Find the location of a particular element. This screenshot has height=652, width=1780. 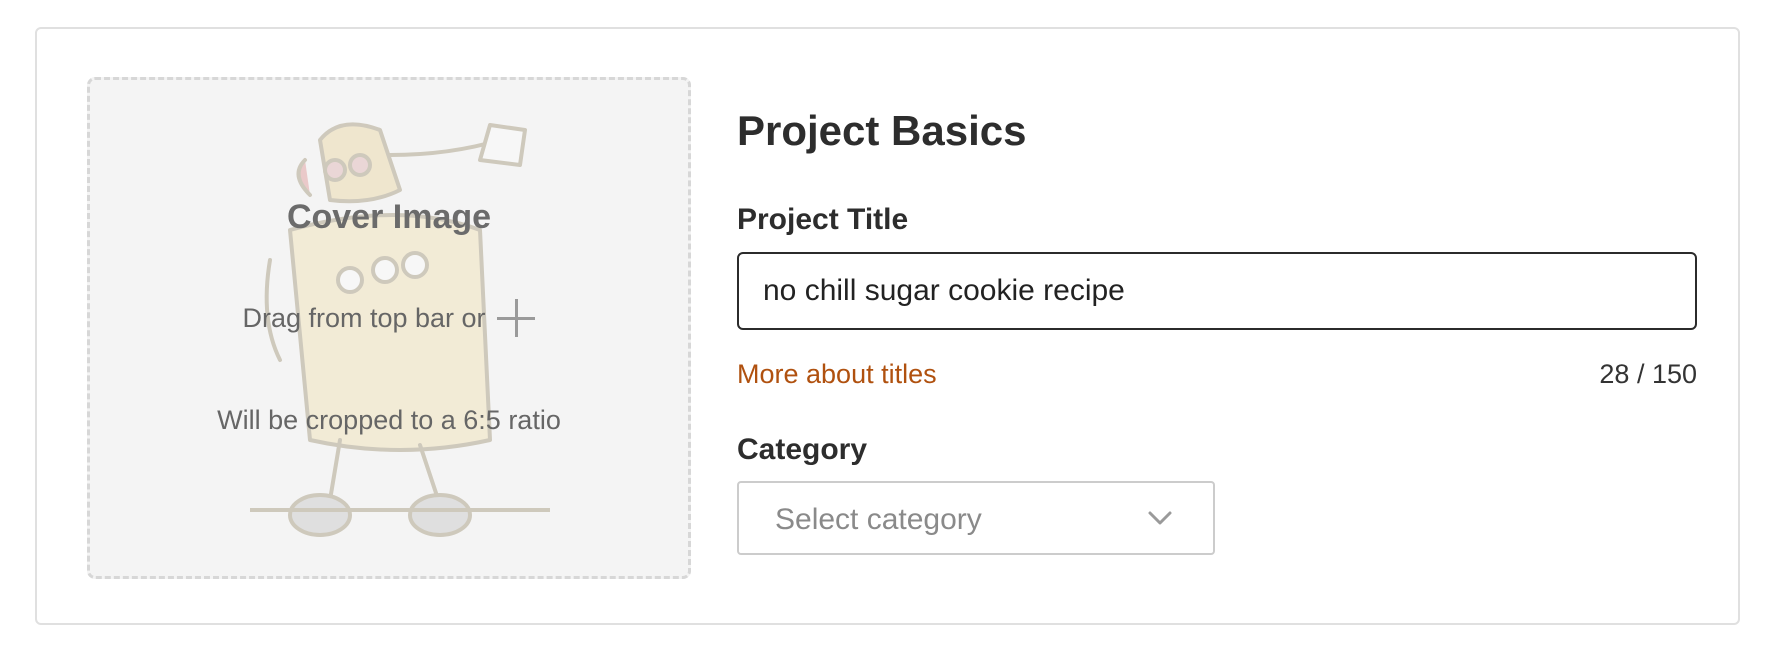

project-title-input is located at coordinates (1217, 291).